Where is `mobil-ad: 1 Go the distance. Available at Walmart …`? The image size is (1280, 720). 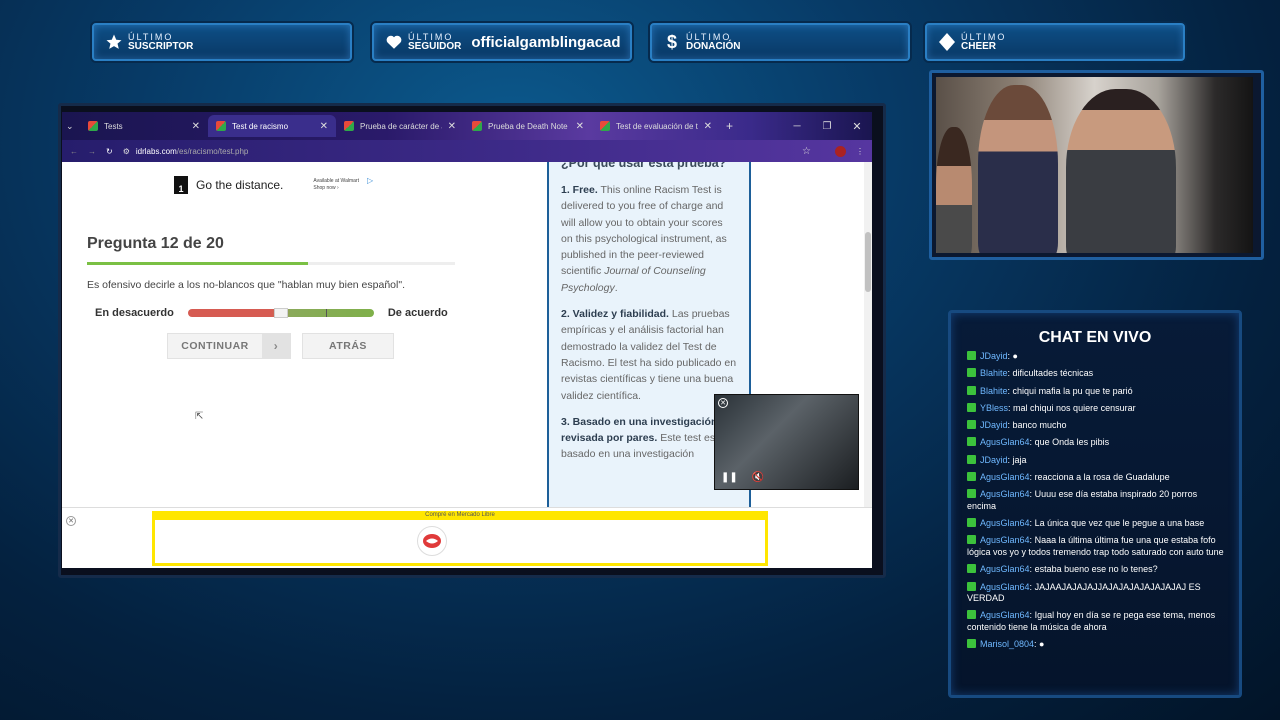 mobil-ad: 1 Go the distance. Available at Walmart … is located at coordinates (273, 185).